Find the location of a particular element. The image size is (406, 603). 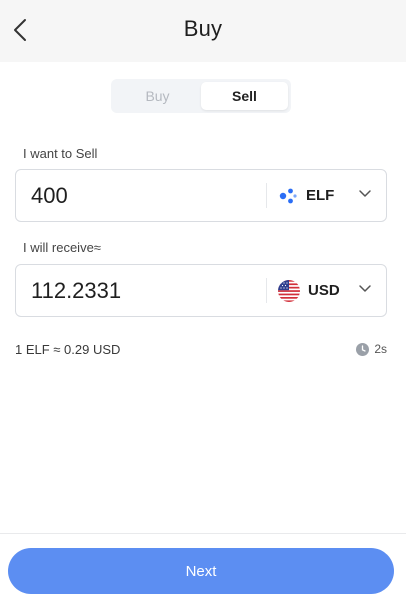

next-button: Next is located at coordinates (201, 571).